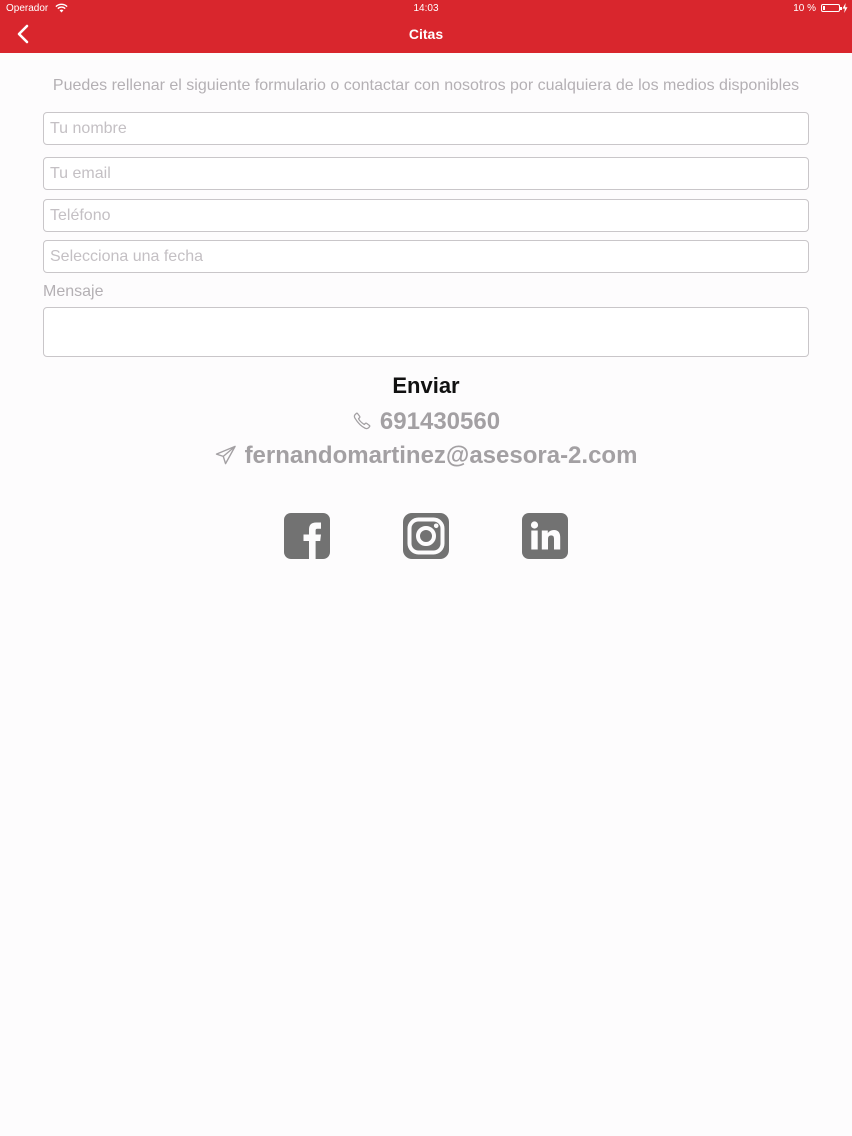 This screenshot has width=852, height=1136. What do you see at coordinates (545, 536) in the screenshot?
I see `linkedin-icon` at bounding box center [545, 536].